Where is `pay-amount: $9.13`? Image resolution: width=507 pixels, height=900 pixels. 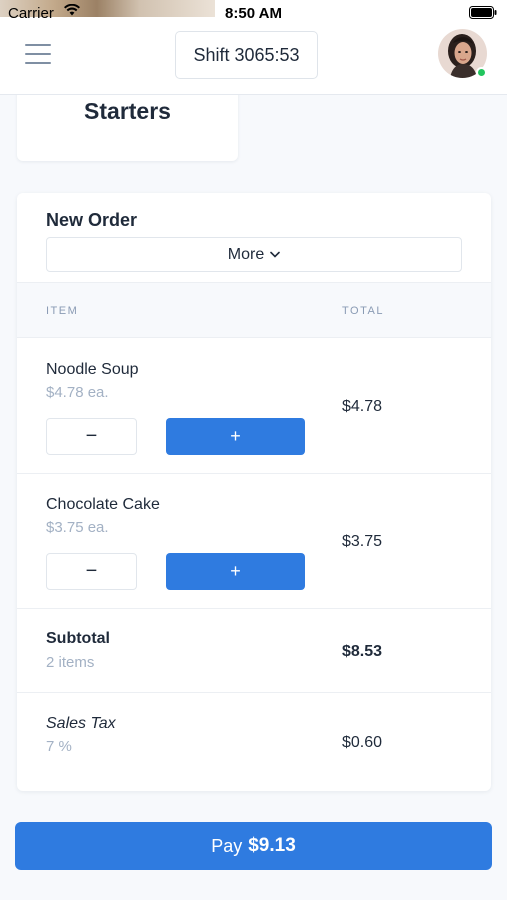 pay-amount: $9.13 is located at coordinates (272, 845).